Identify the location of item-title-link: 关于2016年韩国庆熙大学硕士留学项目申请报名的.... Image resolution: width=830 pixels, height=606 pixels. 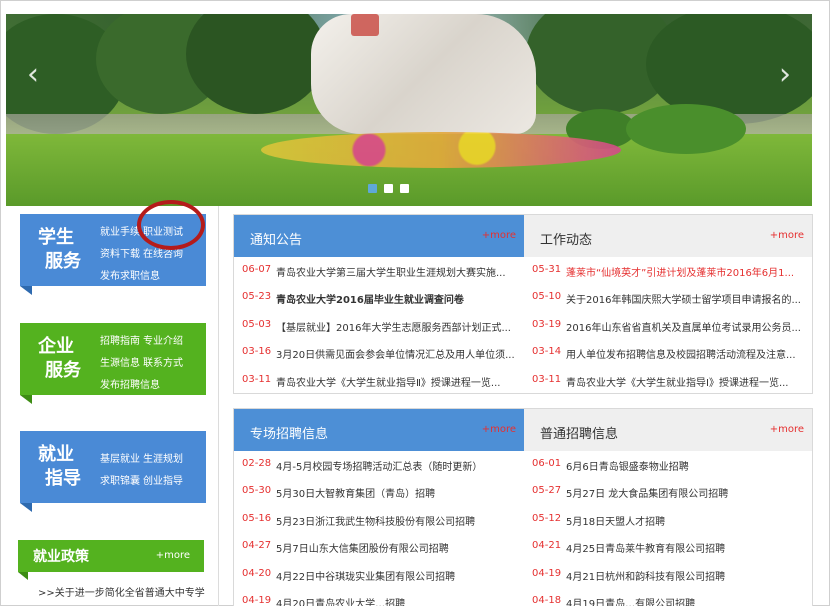
(686, 298).